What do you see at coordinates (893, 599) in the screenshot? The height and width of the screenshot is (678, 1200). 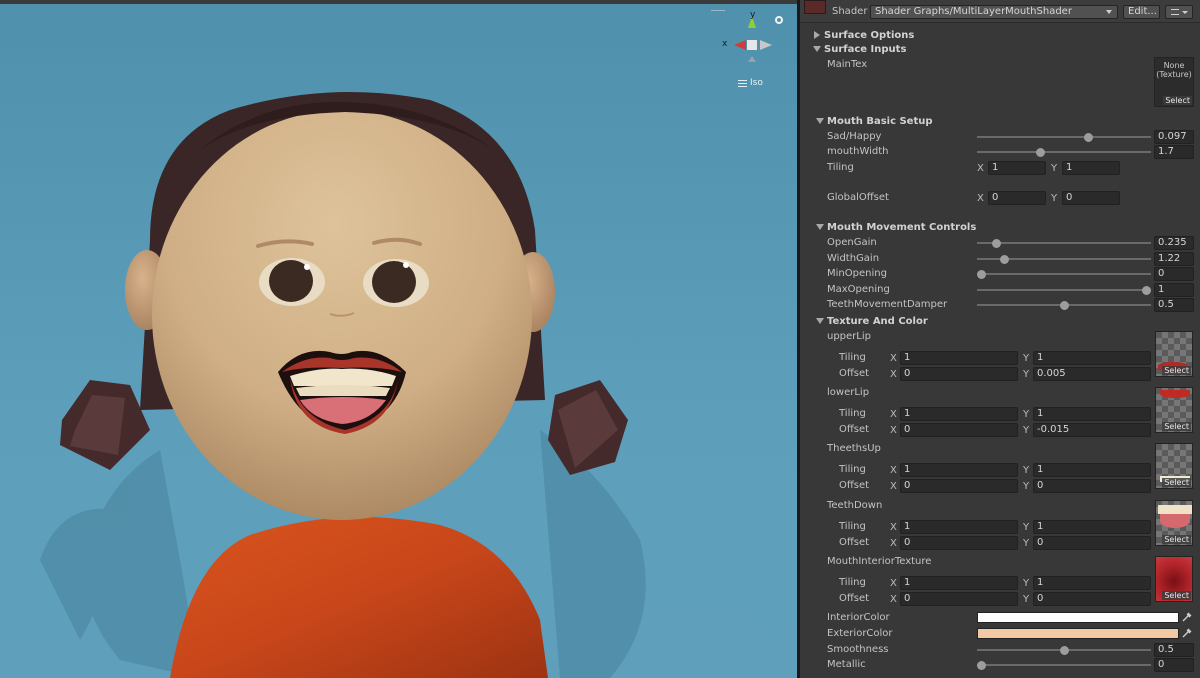 I see `texture-mouth-interior-offset-x-label: X` at bounding box center [893, 599].